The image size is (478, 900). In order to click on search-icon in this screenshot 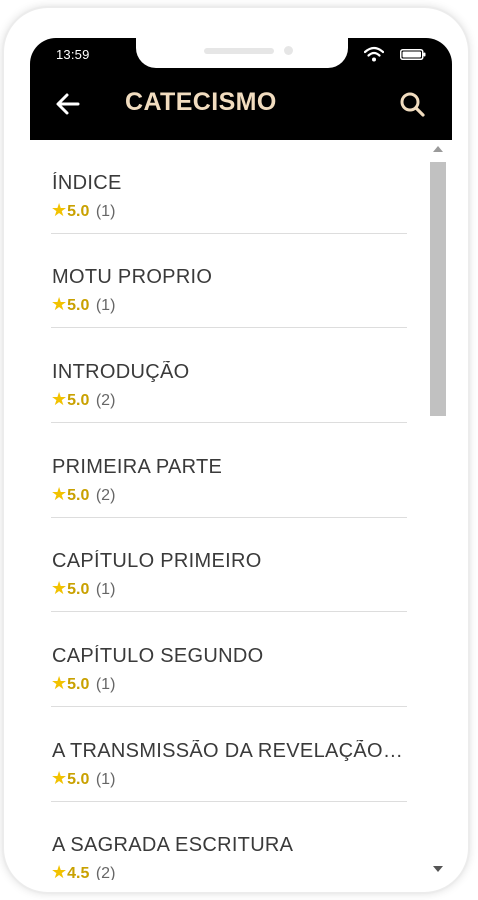, I will do `click(412, 104)`.